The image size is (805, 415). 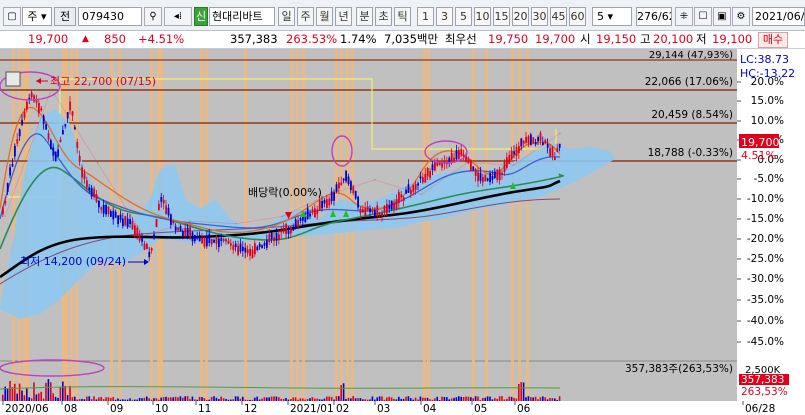 I want to click on change-arrow-icon: ▲, so click(x=85, y=39).